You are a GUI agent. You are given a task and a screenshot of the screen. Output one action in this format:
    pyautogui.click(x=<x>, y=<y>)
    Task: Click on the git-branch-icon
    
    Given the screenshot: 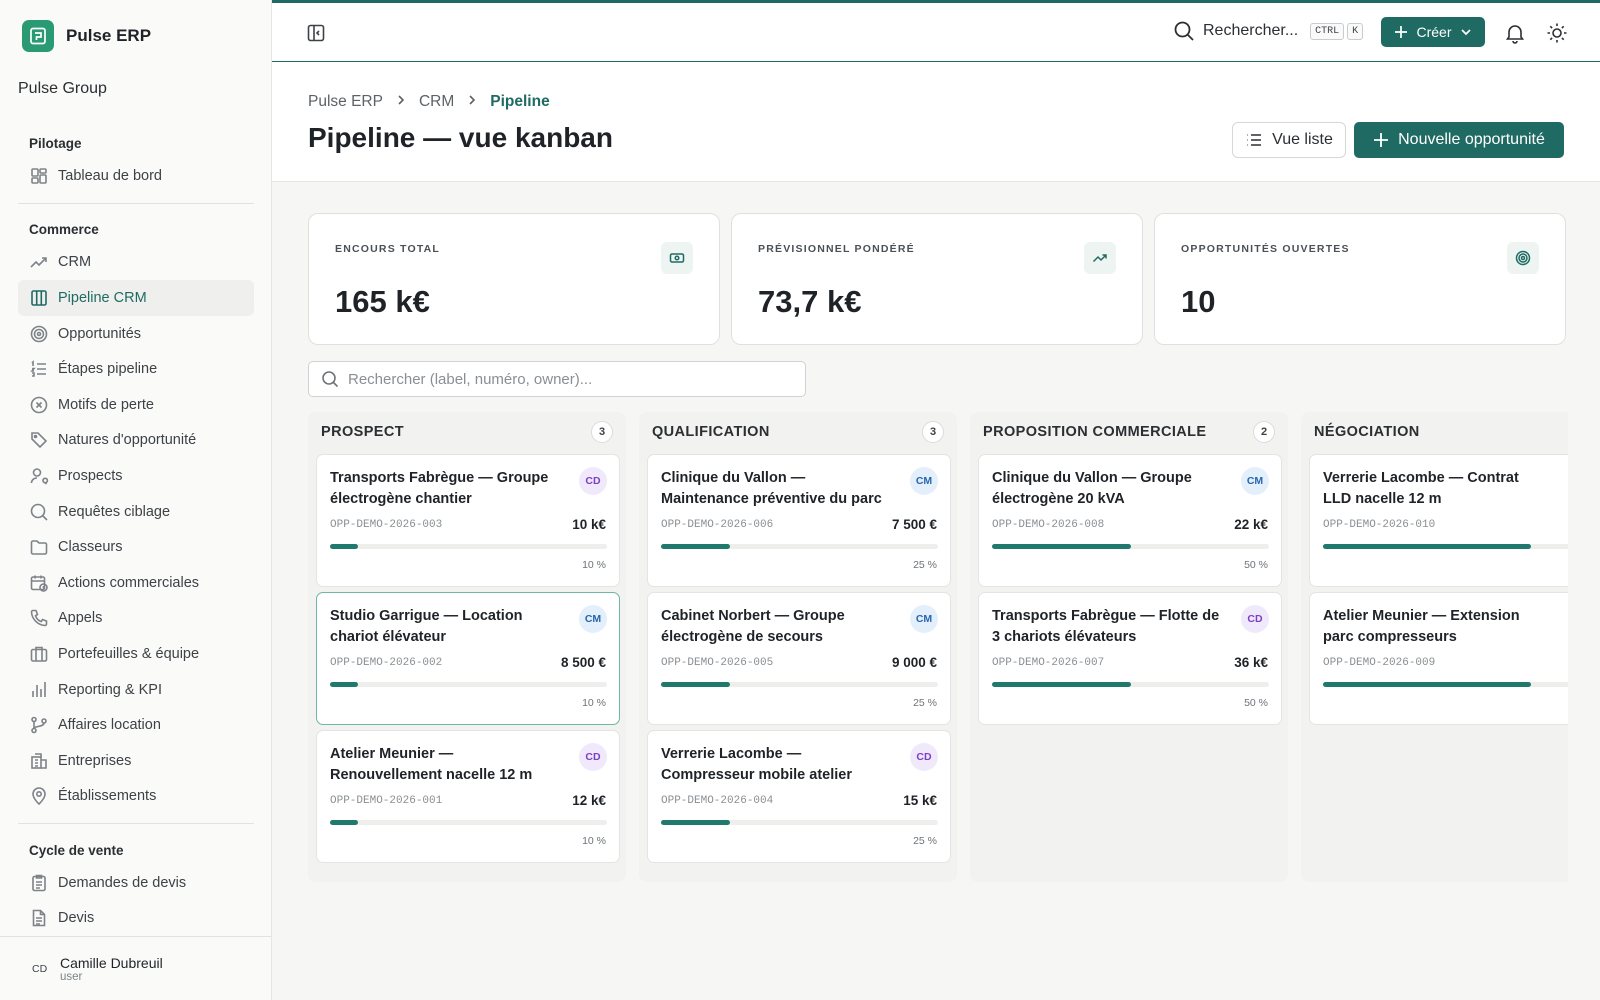 What is the action you would take?
    pyautogui.click(x=39, y=725)
    